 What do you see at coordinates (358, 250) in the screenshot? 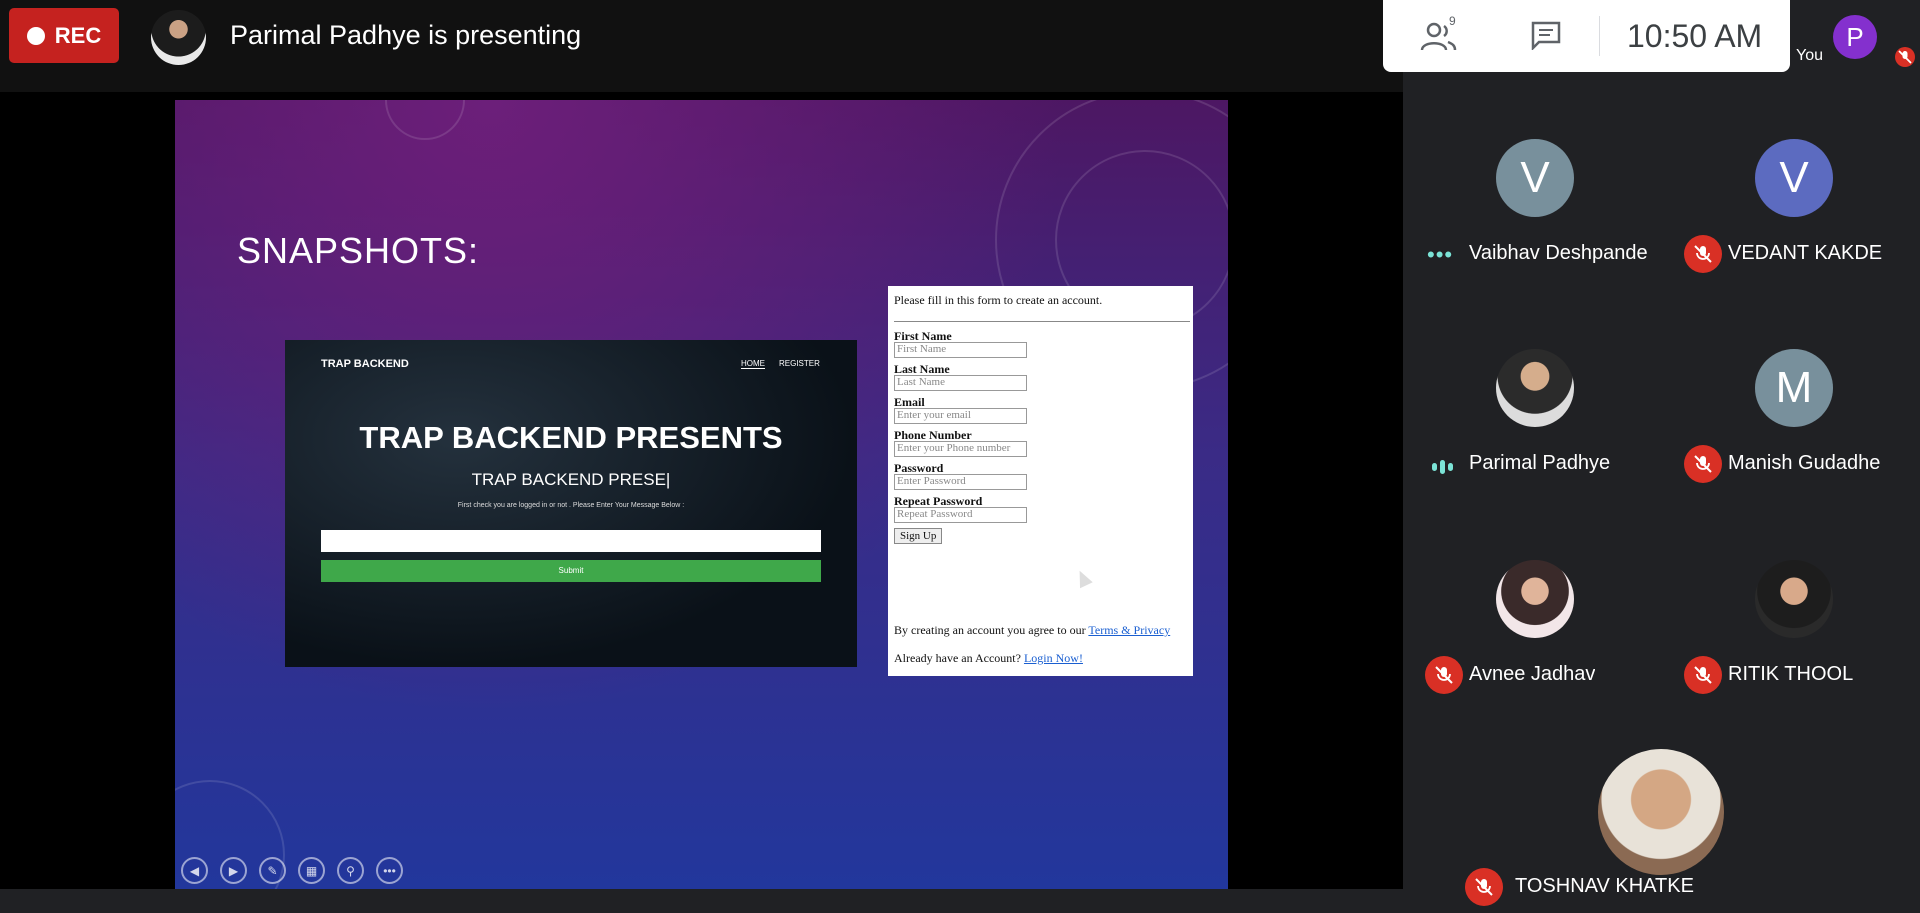
I see `slide-title: SNAPSHOTS:` at bounding box center [358, 250].